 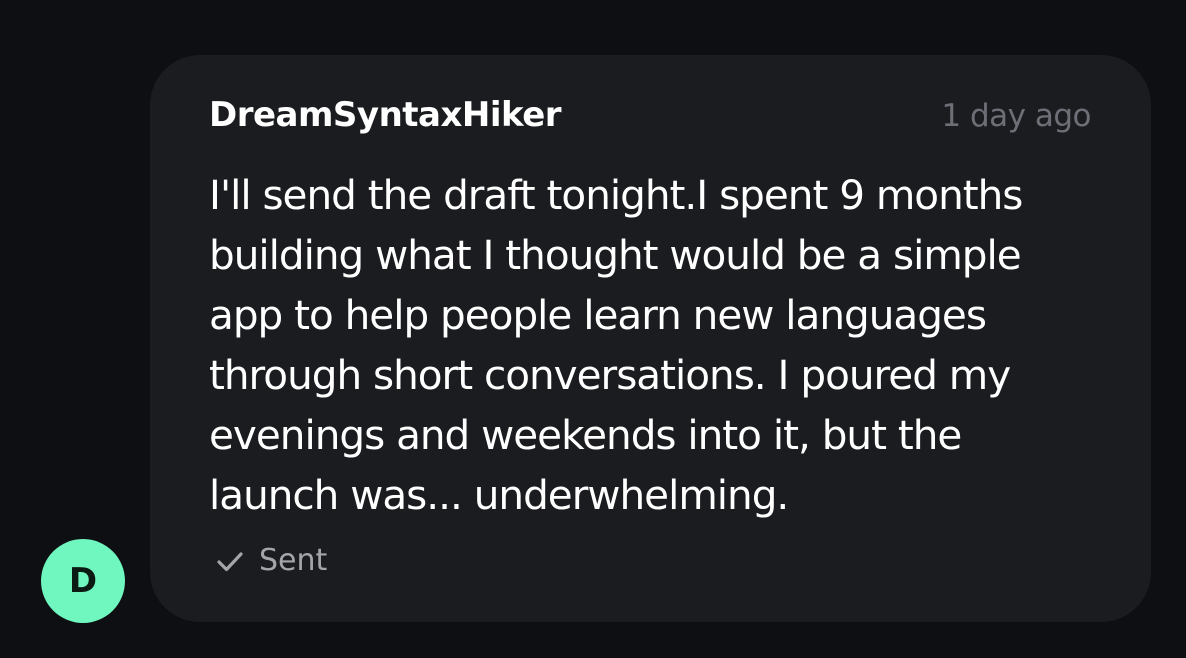 I want to click on message-header: DreamSyntaxHiker 1 day ago, so click(x=650, y=123).